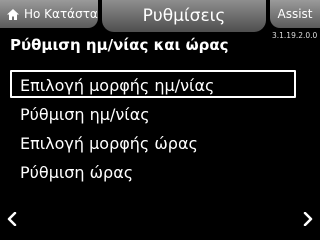 The height and width of the screenshot is (240, 320). I want to click on home-tab-label: Ho Κατάστα, so click(61, 14).